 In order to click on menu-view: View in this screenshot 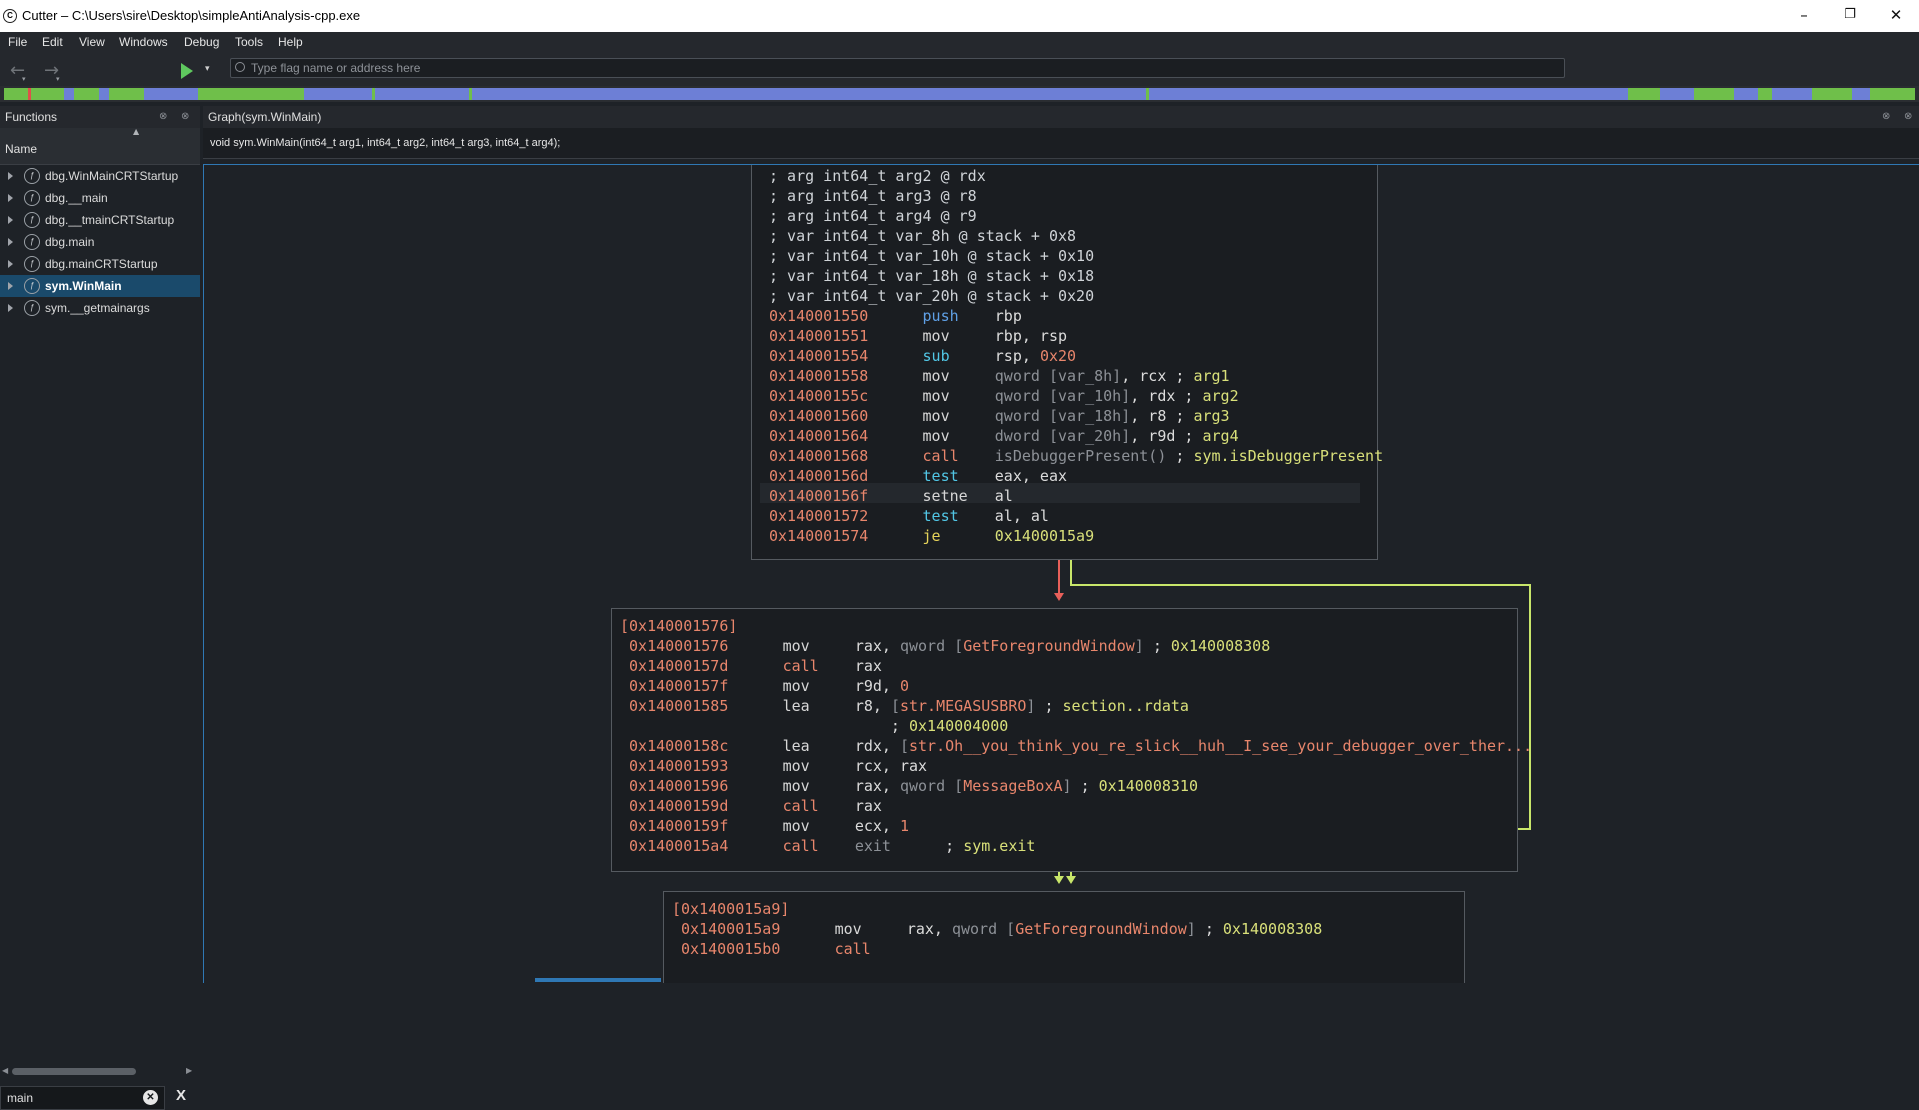, I will do `click(92, 42)`.